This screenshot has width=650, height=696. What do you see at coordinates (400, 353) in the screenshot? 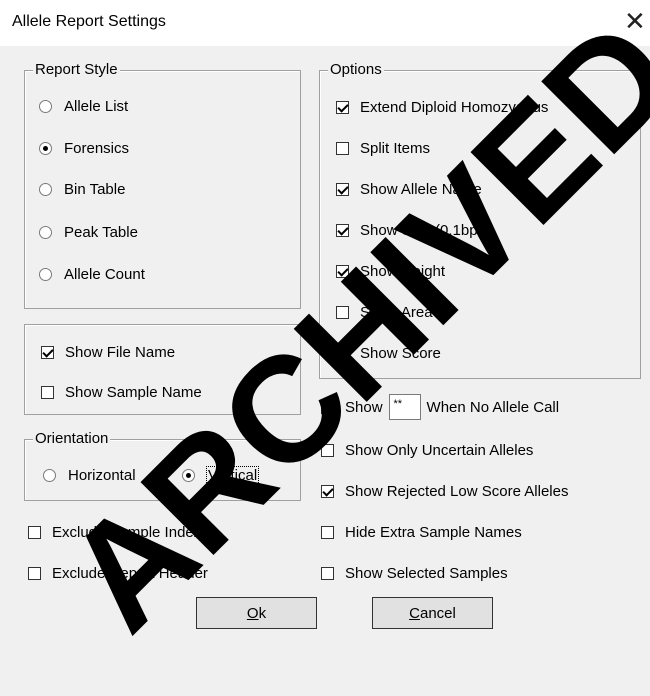
I see `checkbox-label: Show Score` at bounding box center [400, 353].